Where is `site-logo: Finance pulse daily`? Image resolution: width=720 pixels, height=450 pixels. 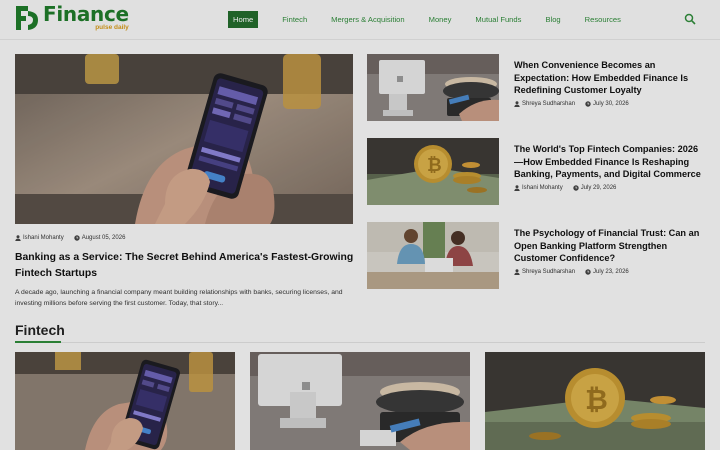 site-logo: Finance pulse daily is located at coordinates (71, 18).